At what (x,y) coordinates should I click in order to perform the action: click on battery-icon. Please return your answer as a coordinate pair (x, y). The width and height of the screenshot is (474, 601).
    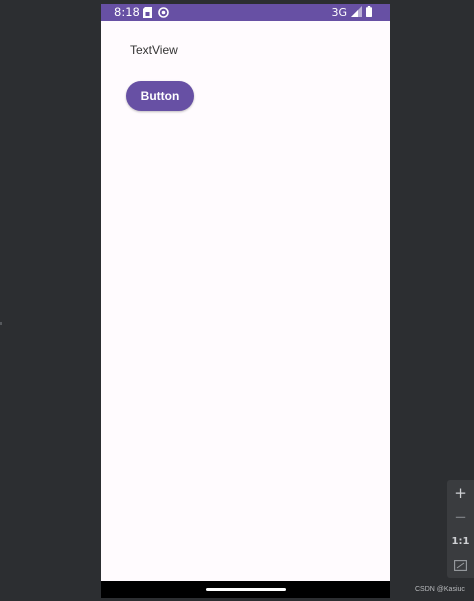
    Looking at the image, I should click on (369, 12).